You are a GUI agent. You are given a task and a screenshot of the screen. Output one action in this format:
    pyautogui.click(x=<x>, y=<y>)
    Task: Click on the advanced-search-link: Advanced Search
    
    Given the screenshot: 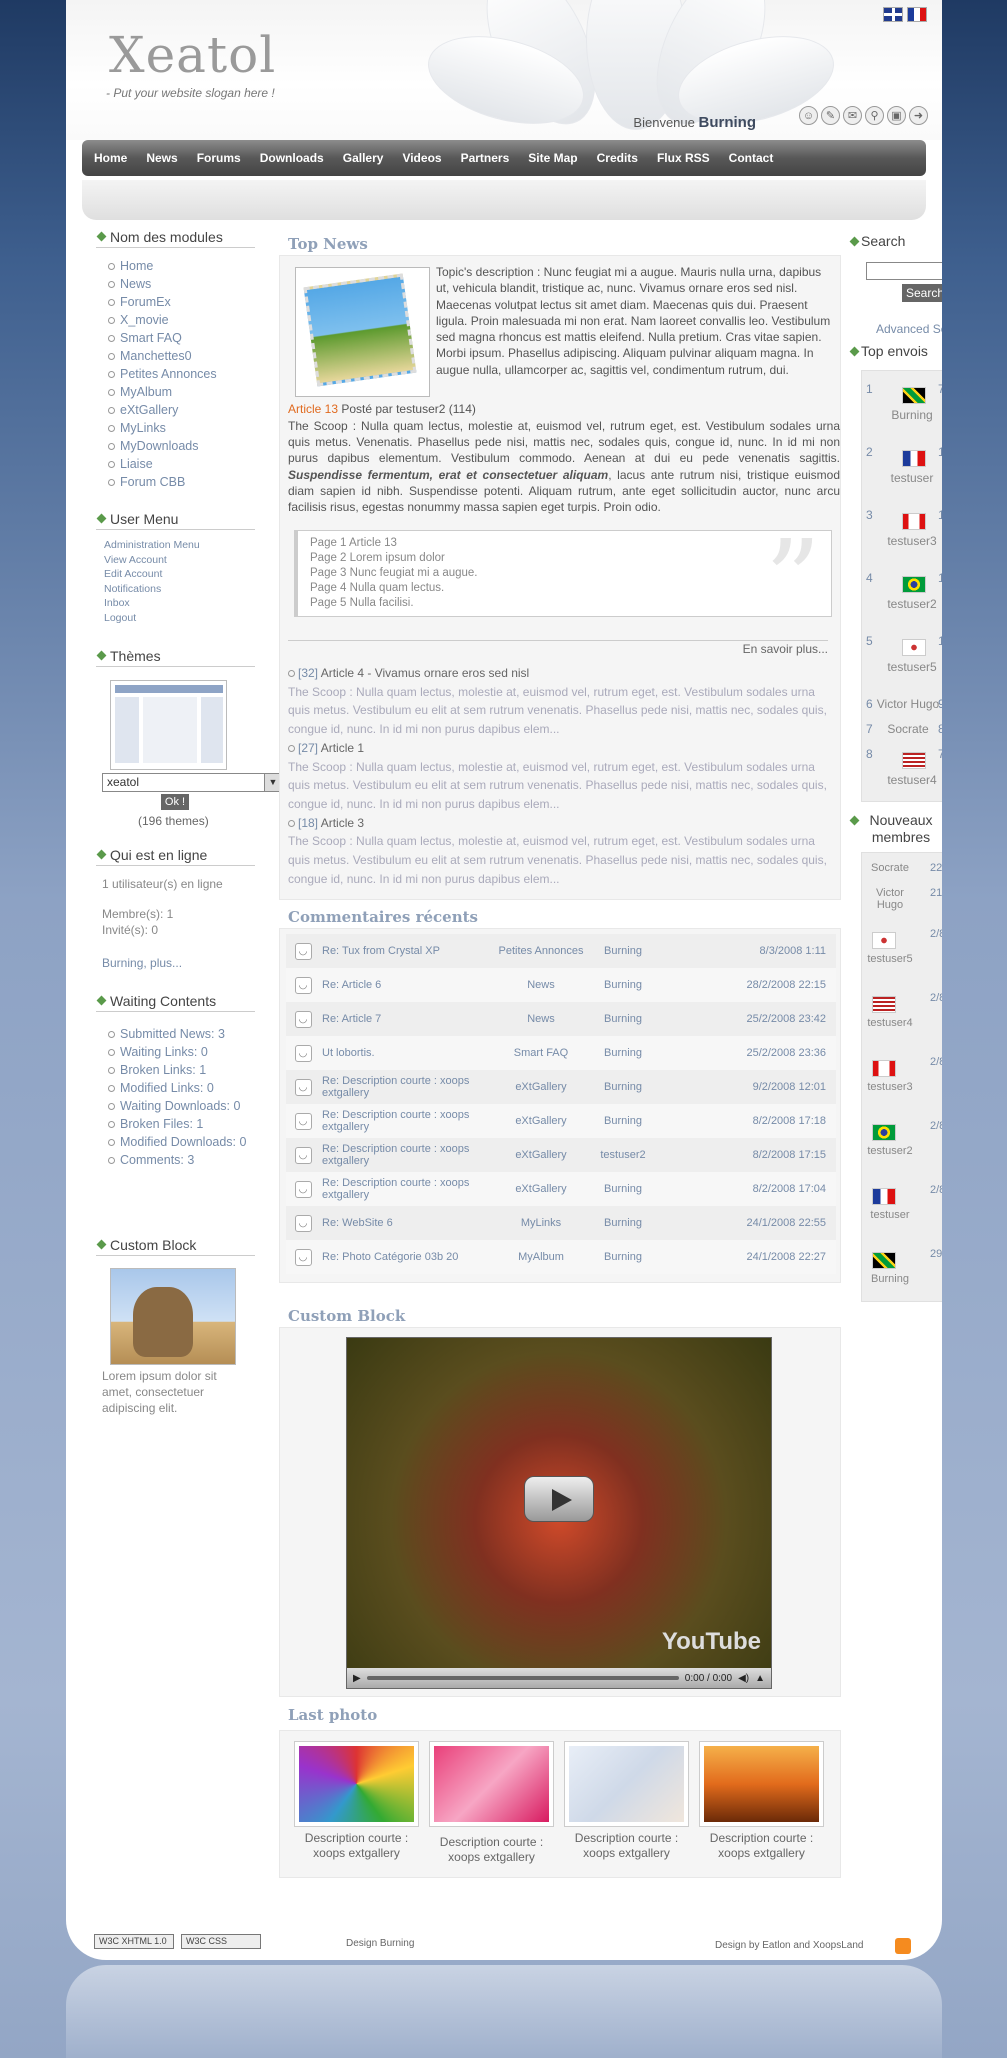 What is the action you would take?
    pyautogui.click(x=909, y=329)
    